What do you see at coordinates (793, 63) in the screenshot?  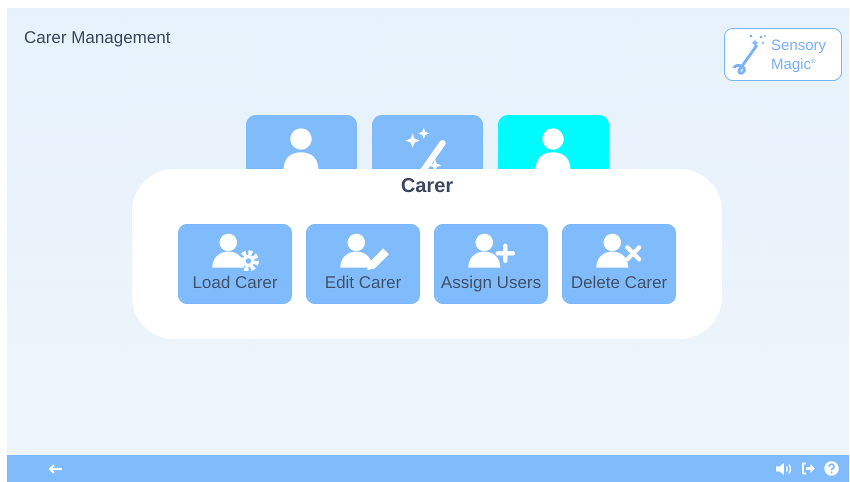 I see `logo-text: Magic$^{®}$` at bounding box center [793, 63].